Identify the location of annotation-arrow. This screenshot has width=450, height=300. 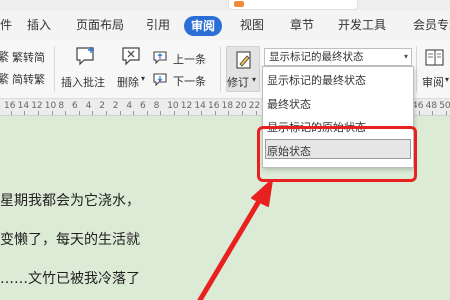
(235, 239).